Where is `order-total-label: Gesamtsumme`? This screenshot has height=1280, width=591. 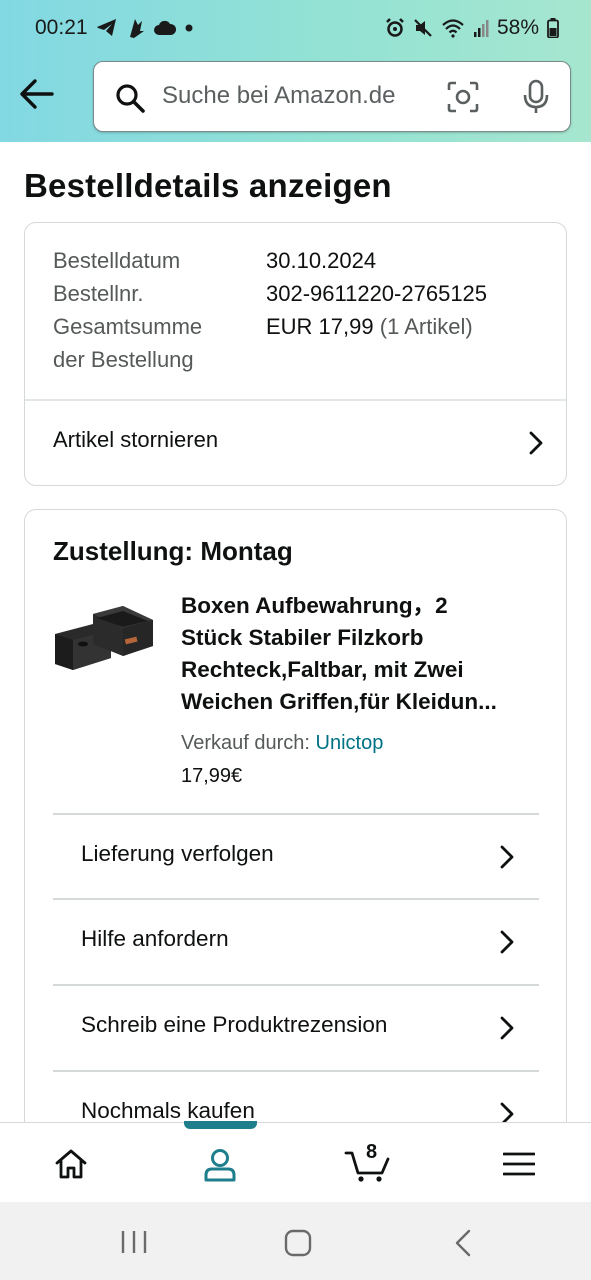
order-total-label: Gesamtsumme is located at coordinates (128, 326).